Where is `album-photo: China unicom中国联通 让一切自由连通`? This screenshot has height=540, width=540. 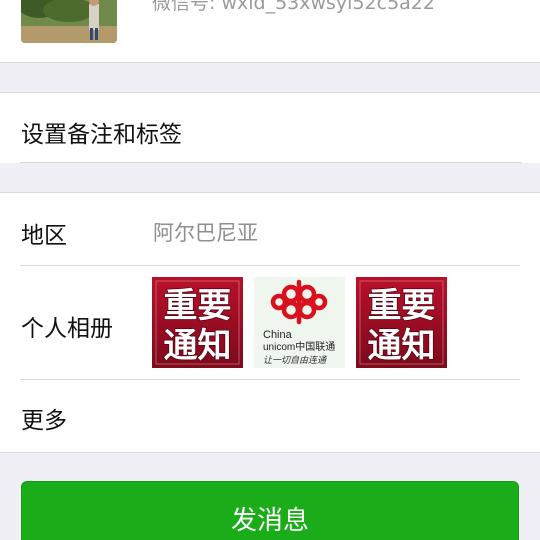 album-photo: China unicom中国联通 让一切自由连通 is located at coordinates (299, 322).